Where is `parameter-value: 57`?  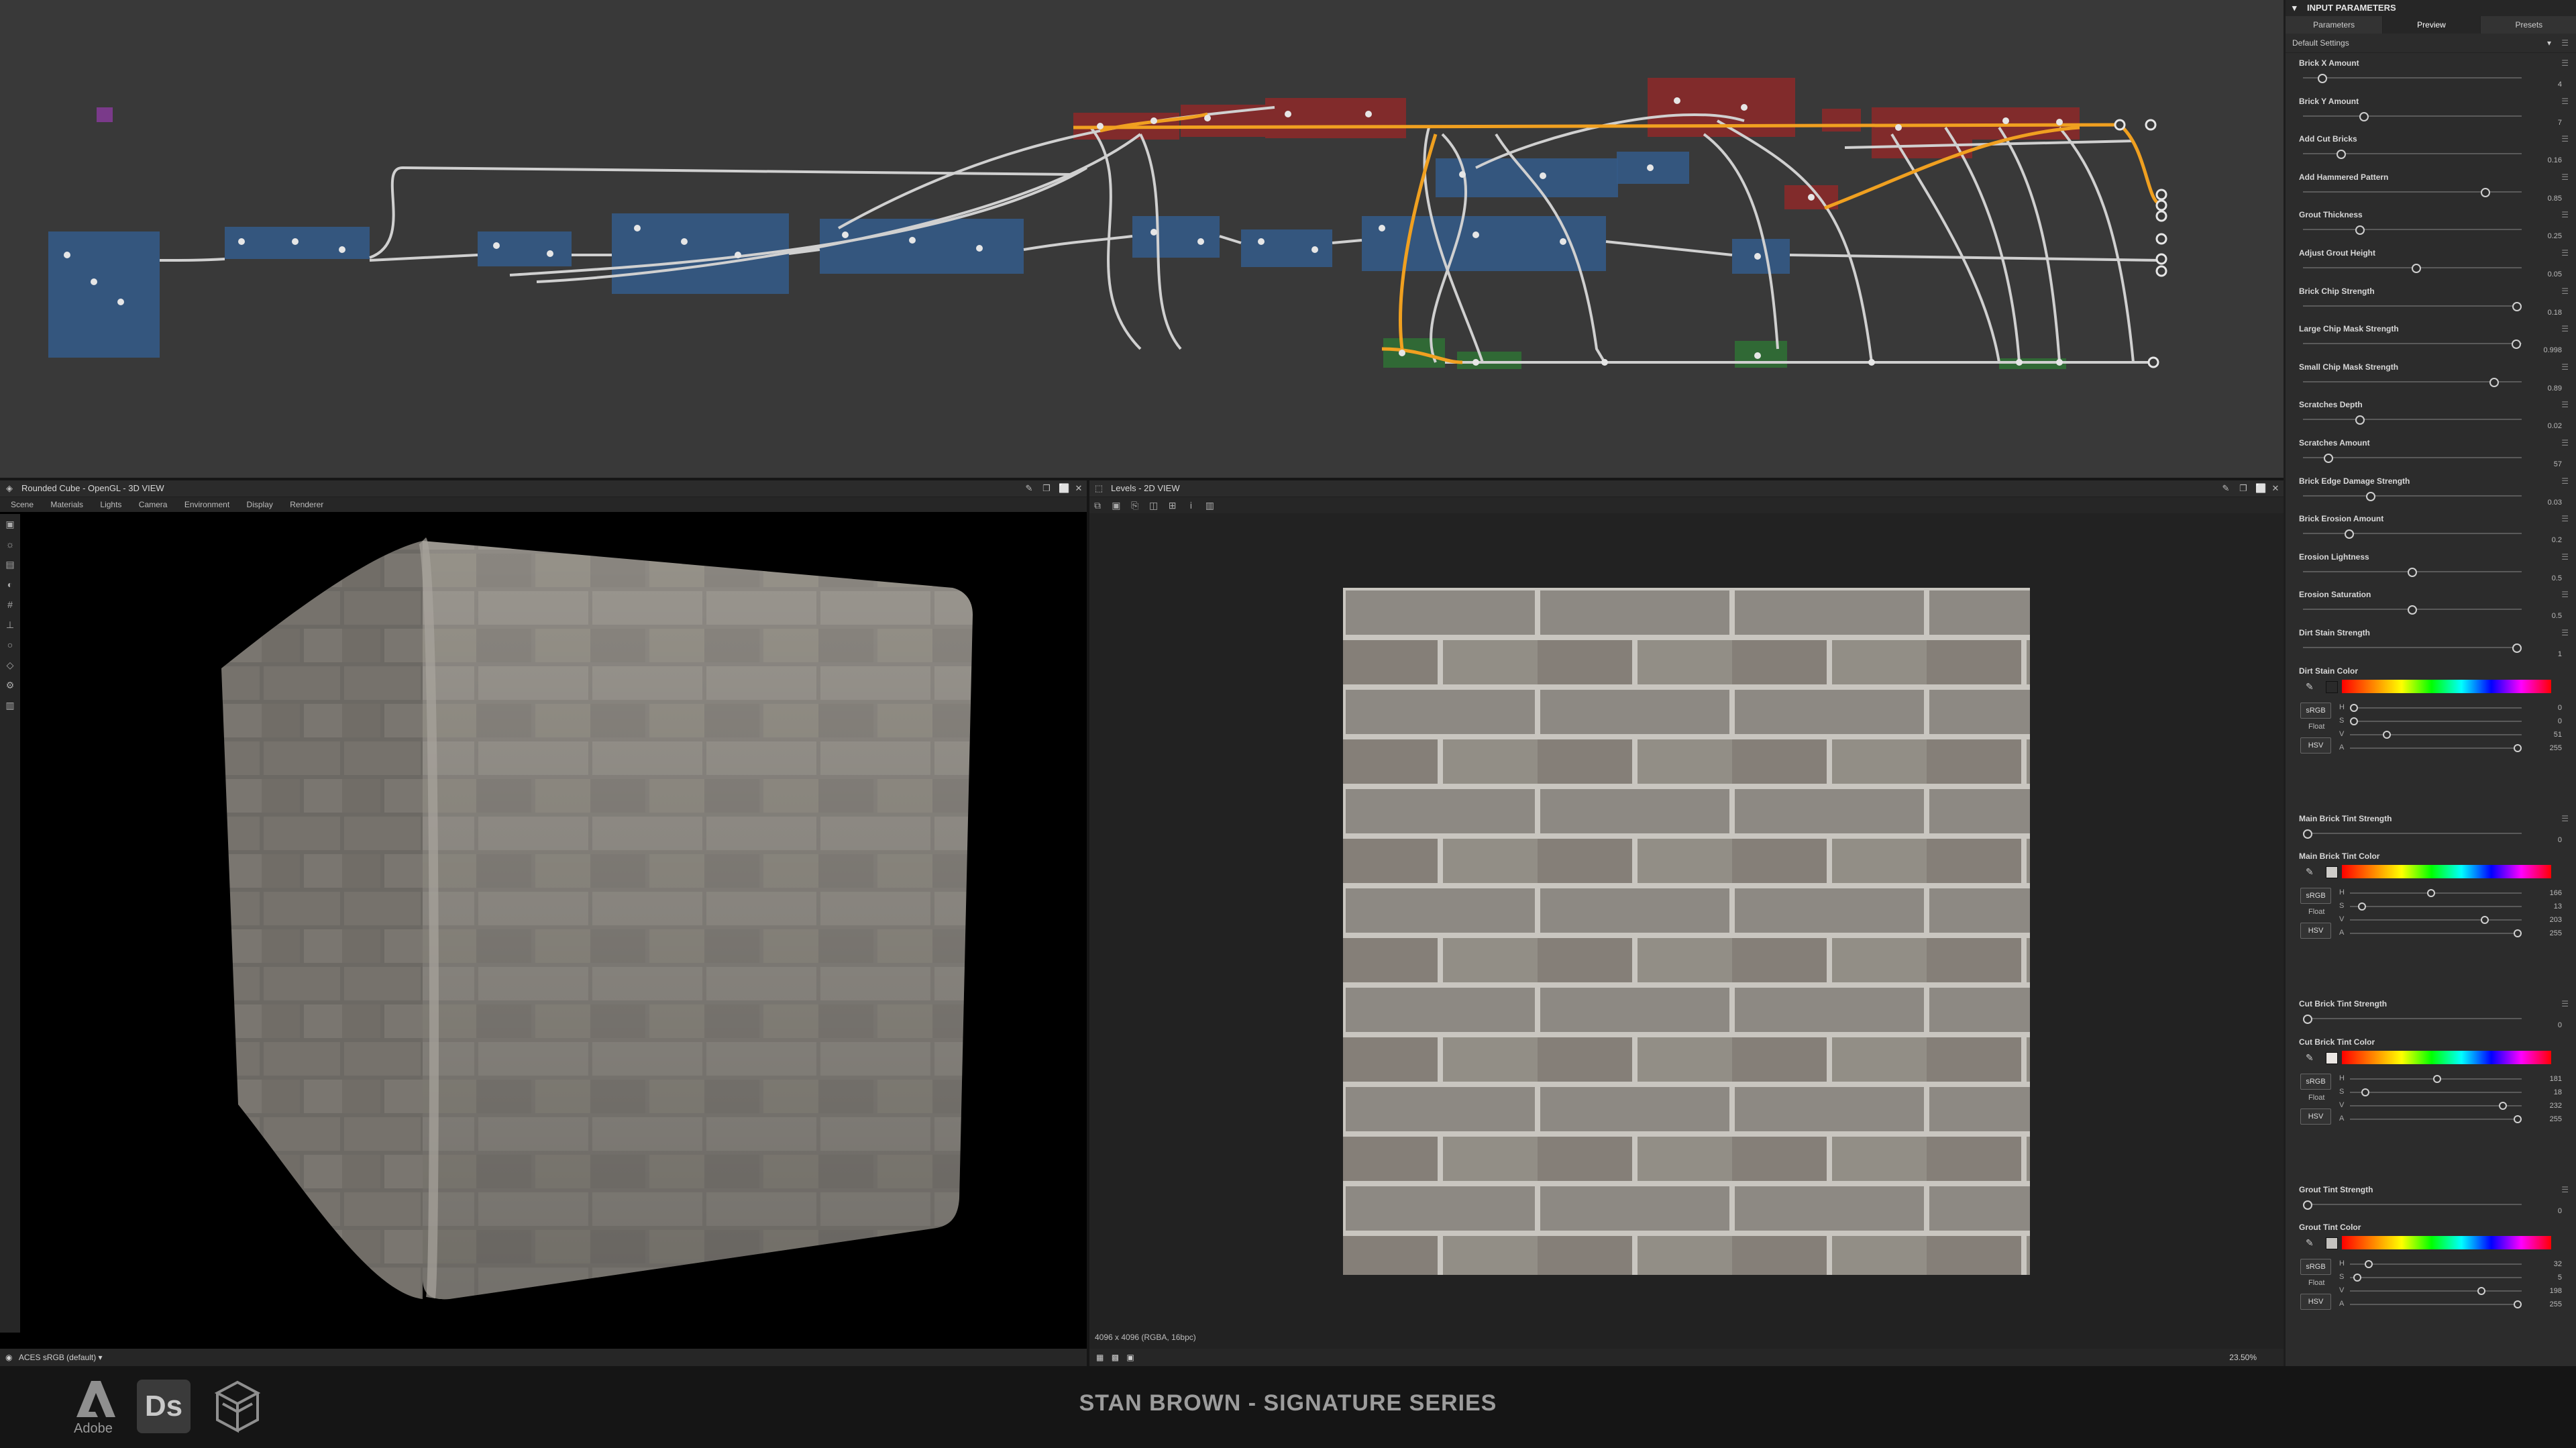 parameter-value: 57 is located at coordinates (2558, 464).